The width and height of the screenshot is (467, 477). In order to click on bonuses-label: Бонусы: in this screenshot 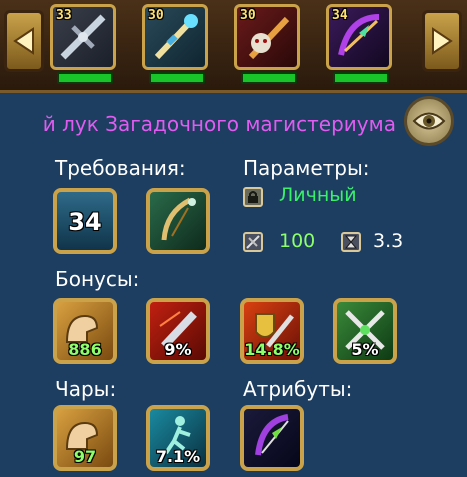, I will do `click(97, 279)`.